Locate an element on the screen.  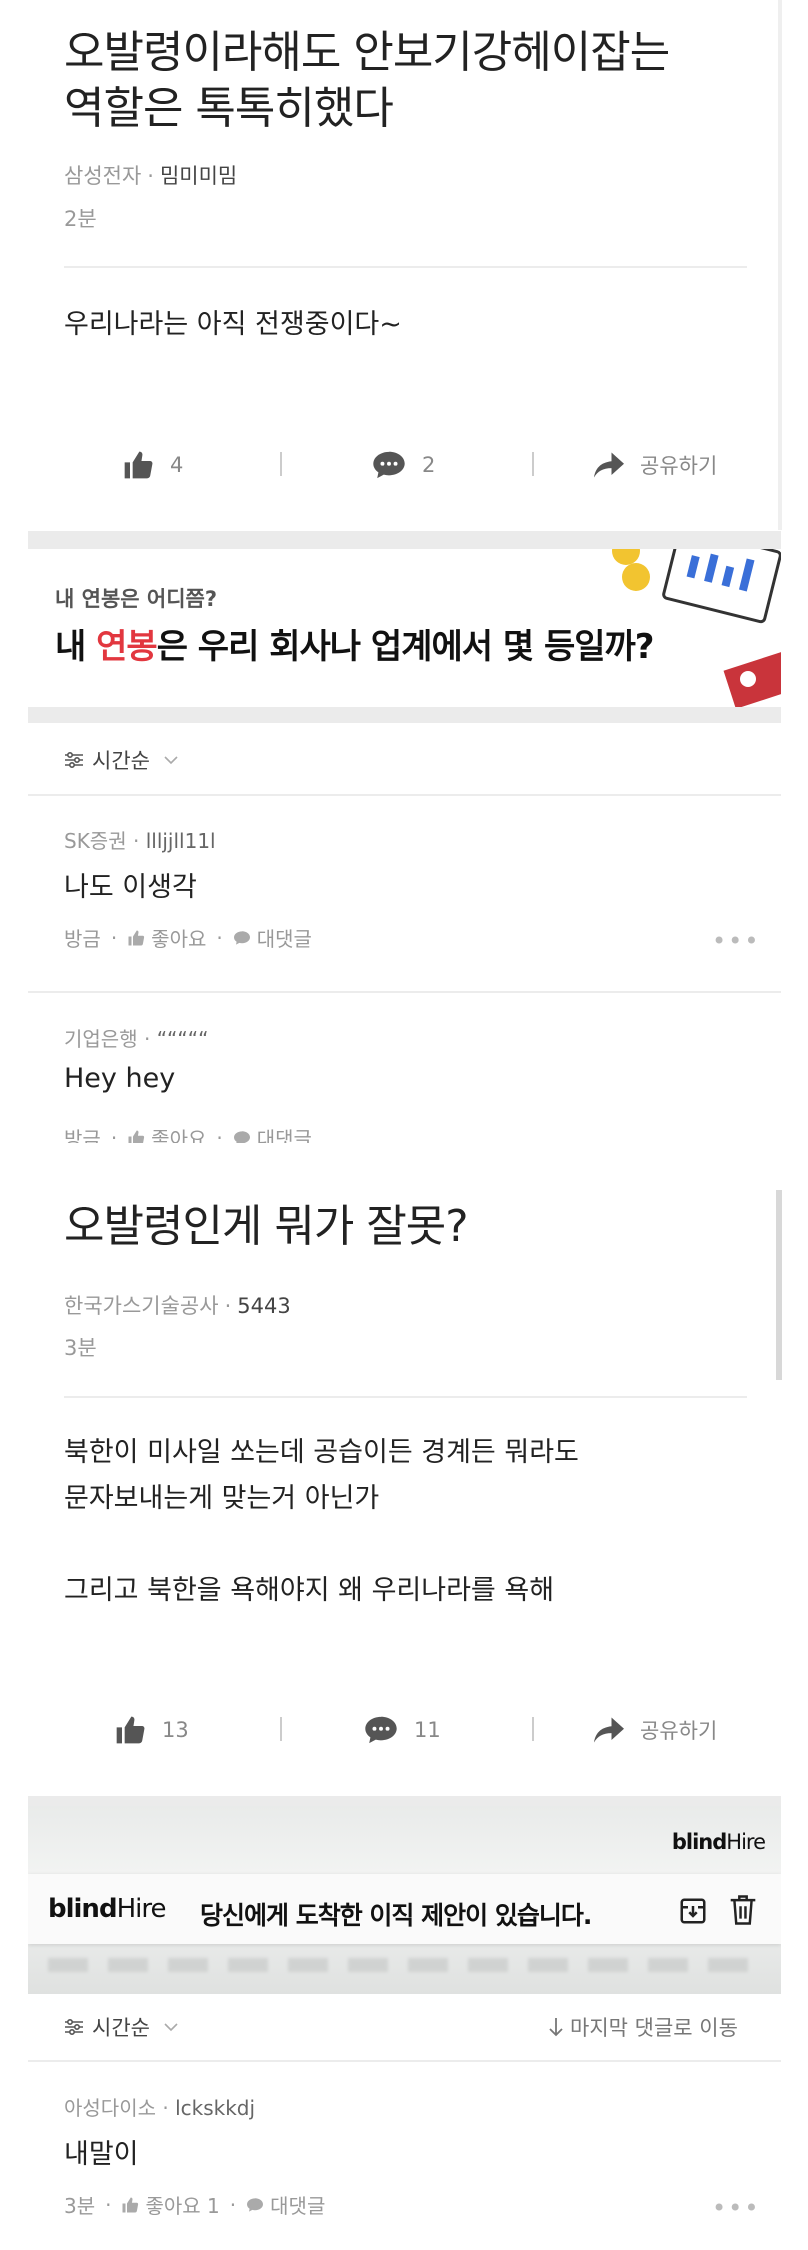
comment-time: 3분 is located at coordinates (80, 2206).